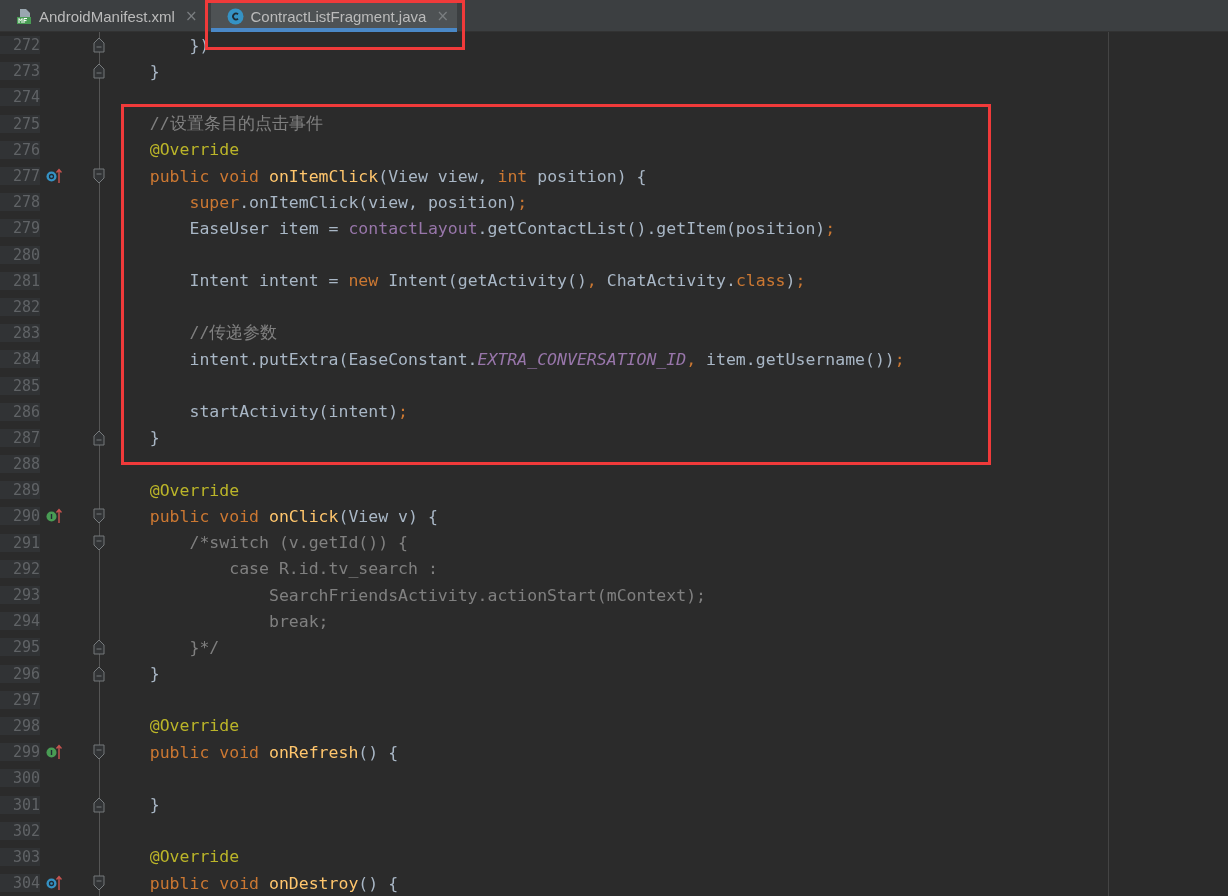 The image size is (1228, 896). Describe the element at coordinates (433, 176) in the screenshot. I see `code-text: (View view,` at that location.